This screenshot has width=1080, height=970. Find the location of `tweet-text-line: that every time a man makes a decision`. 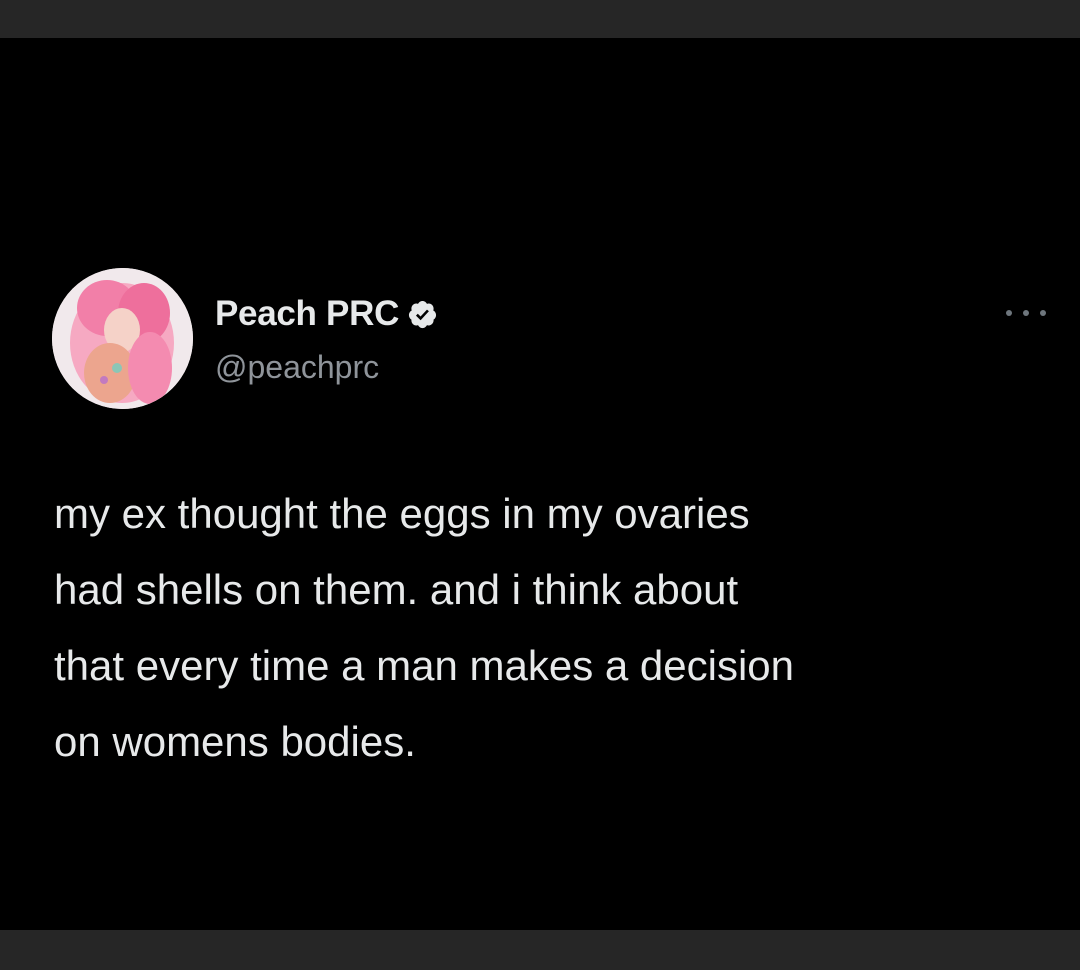

tweet-text-line: that every time a man makes a decision is located at coordinates (424, 665).